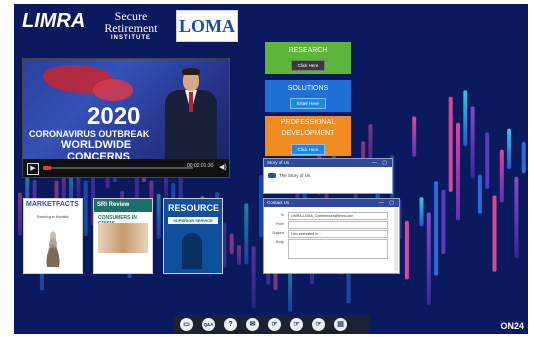  I want to click on play-icon: ▶, so click(33, 169).